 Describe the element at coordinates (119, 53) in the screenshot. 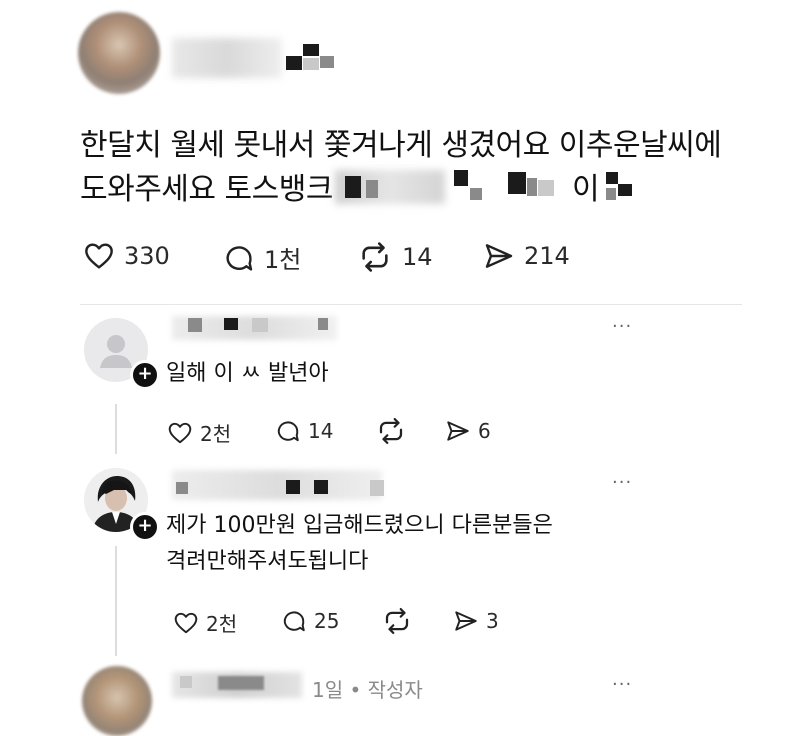

I see `author-avatar` at that location.